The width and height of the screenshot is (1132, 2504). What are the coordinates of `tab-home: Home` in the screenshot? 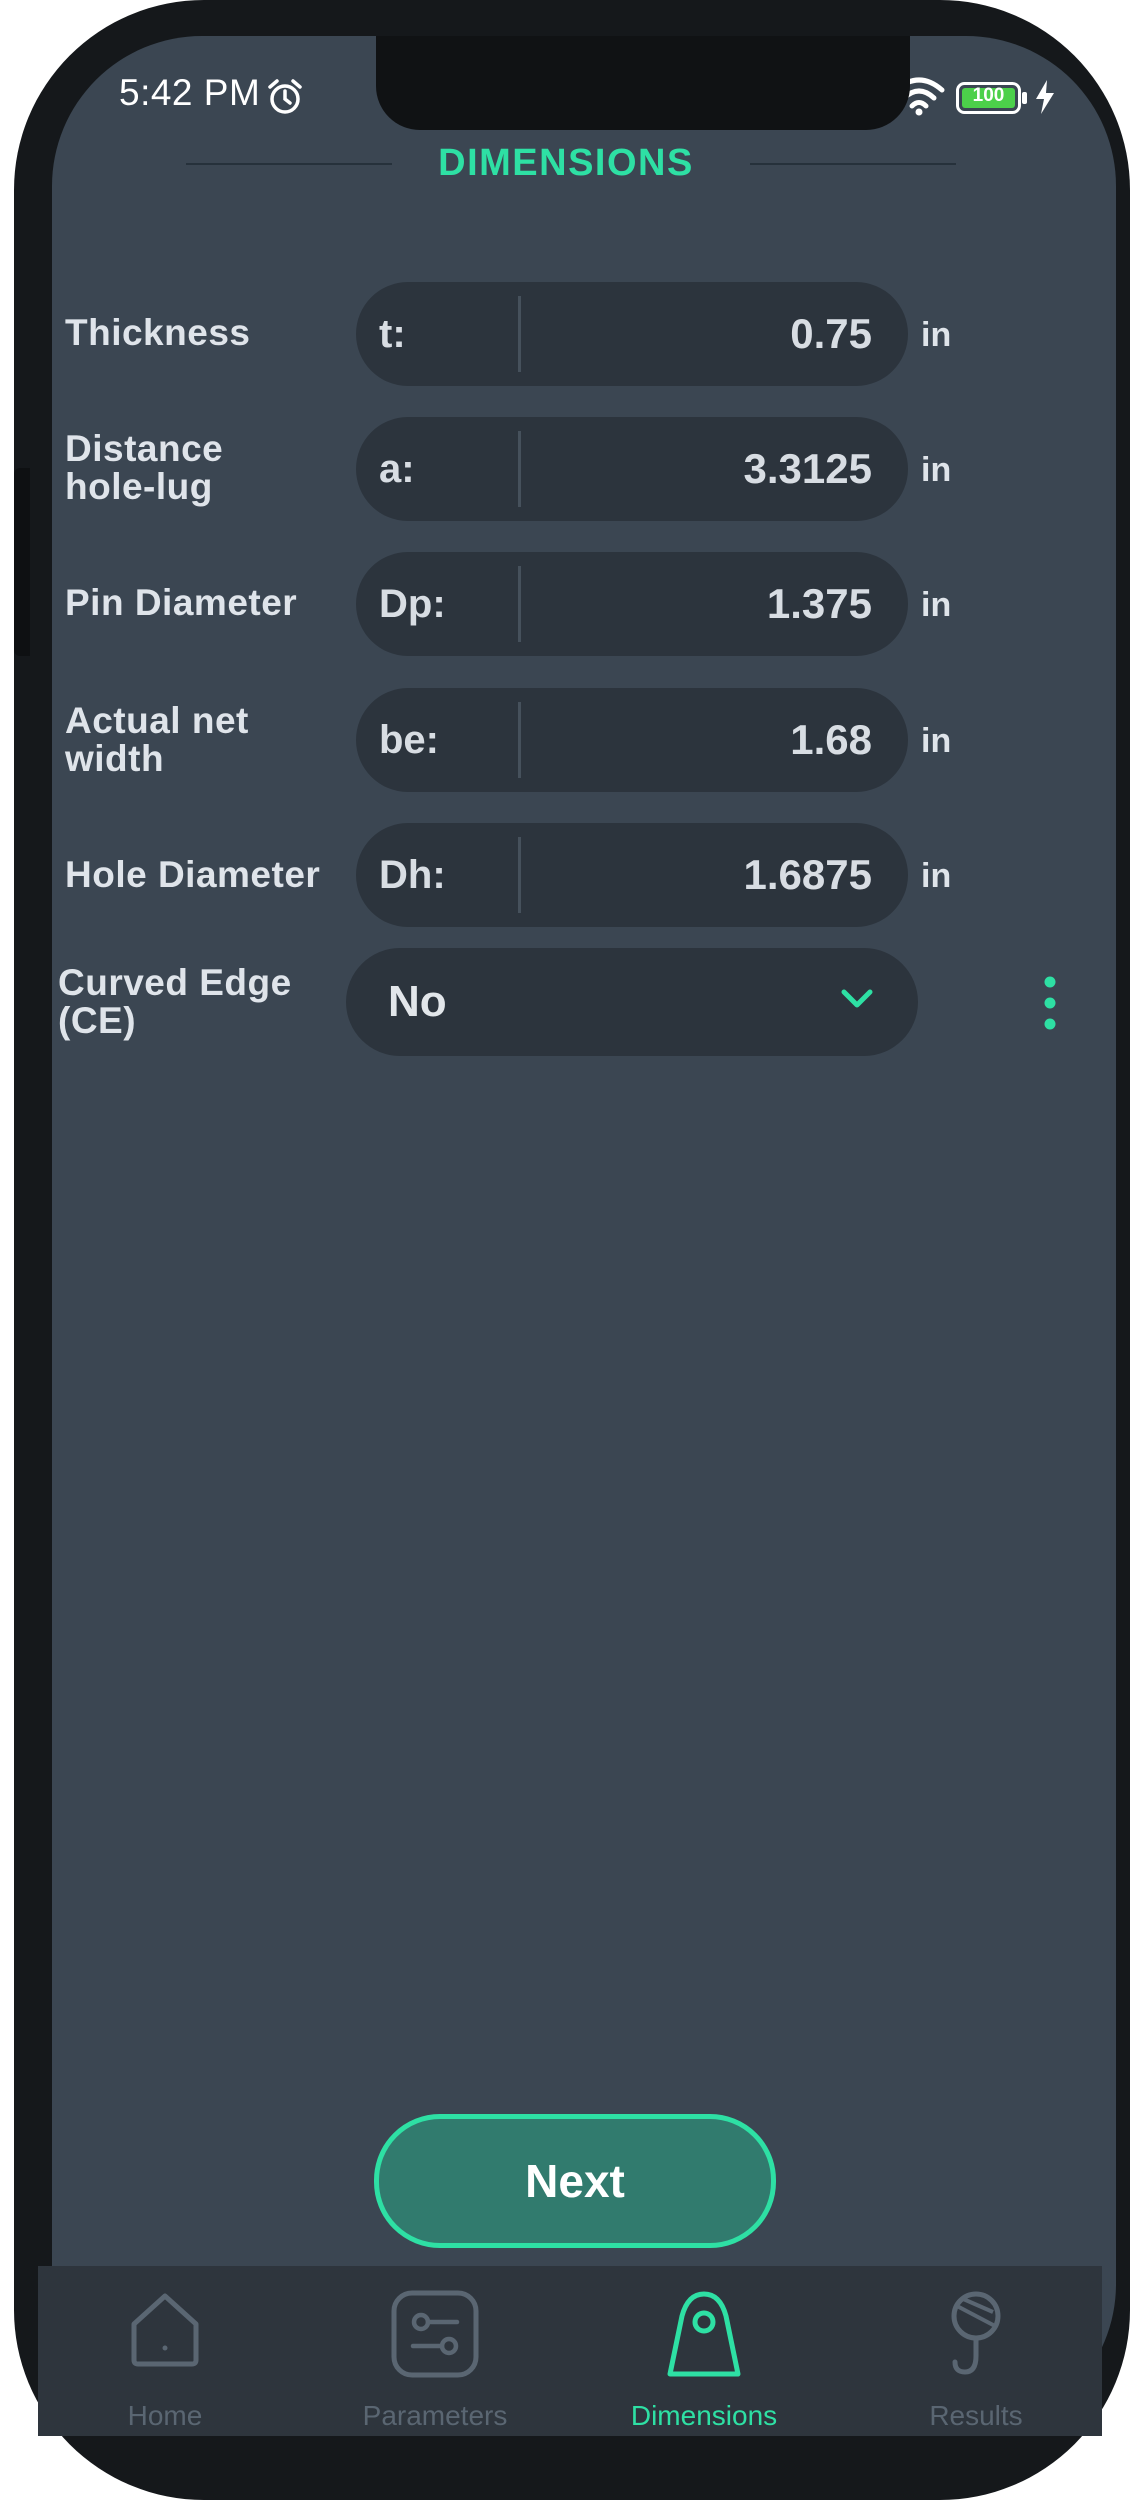 It's located at (165, 2360).